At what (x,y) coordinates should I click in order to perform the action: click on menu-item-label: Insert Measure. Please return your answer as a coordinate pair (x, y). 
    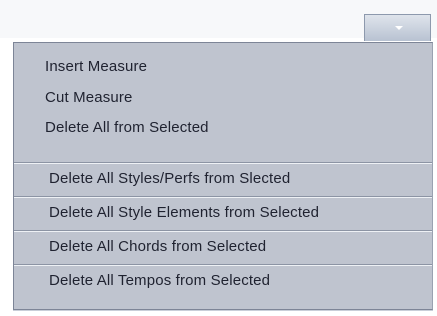
    Looking at the image, I should click on (96, 66).